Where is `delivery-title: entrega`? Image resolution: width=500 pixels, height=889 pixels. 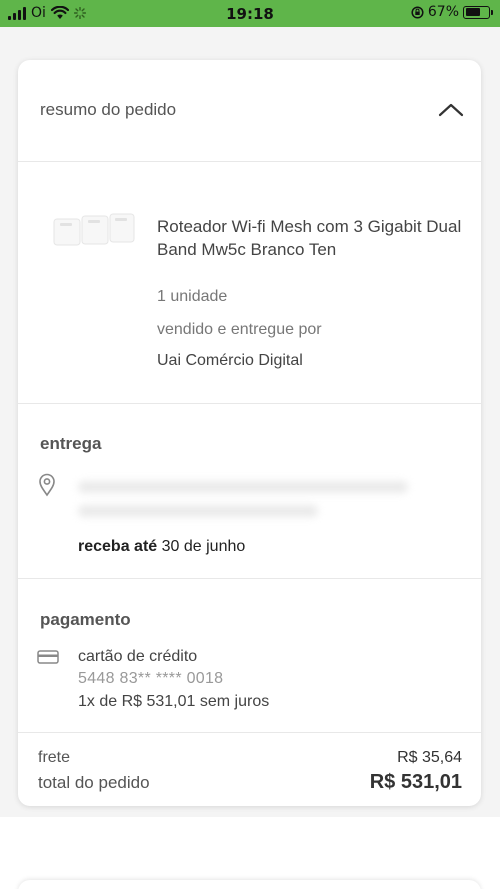
delivery-title: entrega is located at coordinates (71, 443).